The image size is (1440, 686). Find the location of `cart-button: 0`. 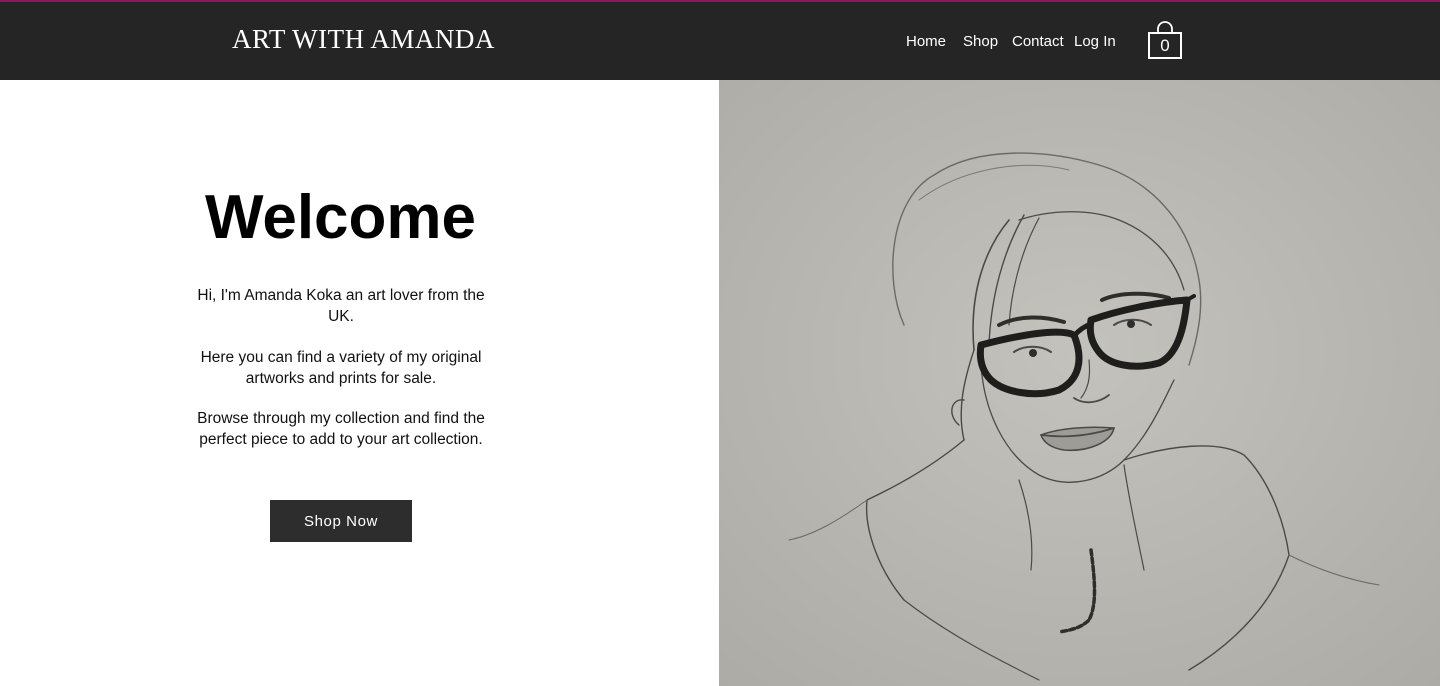

cart-button: 0 is located at coordinates (1165, 40).